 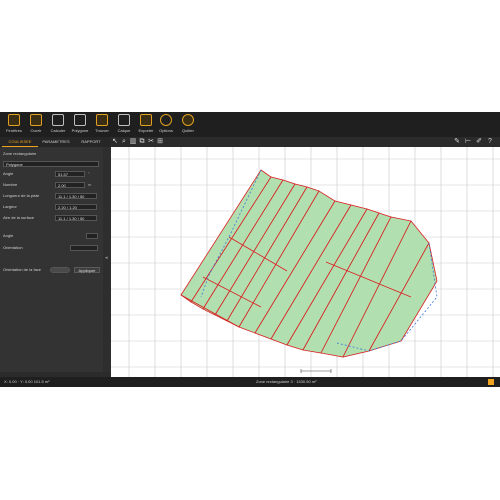 I want to click on section-field-label: Orientation, so click(x=13, y=247).